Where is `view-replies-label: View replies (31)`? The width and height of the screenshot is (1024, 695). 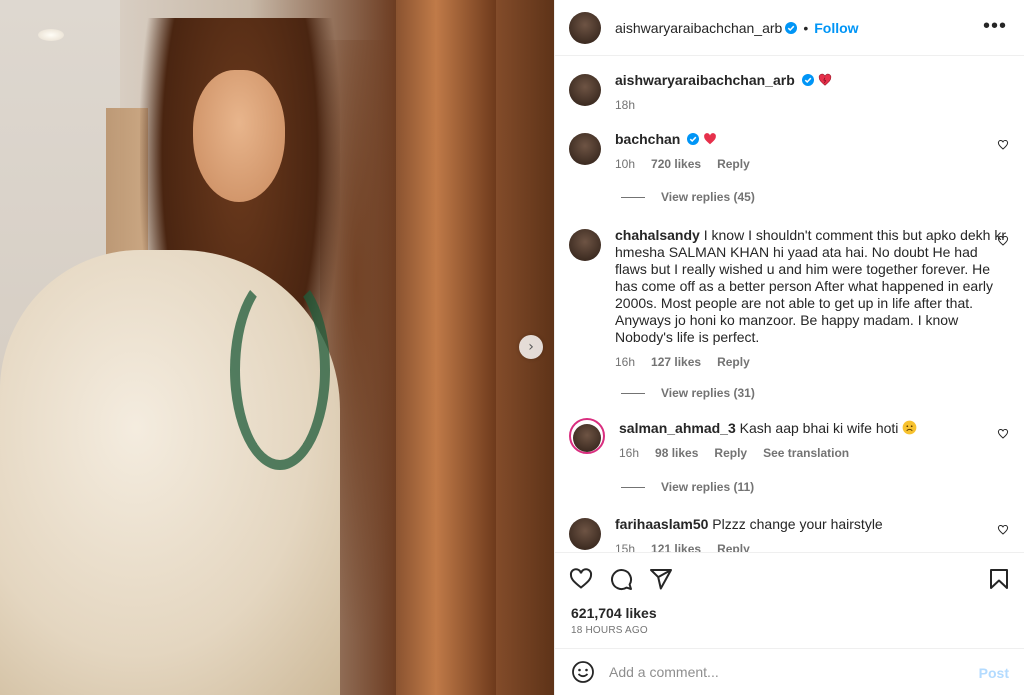 view-replies-label: View replies (31) is located at coordinates (708, 393).